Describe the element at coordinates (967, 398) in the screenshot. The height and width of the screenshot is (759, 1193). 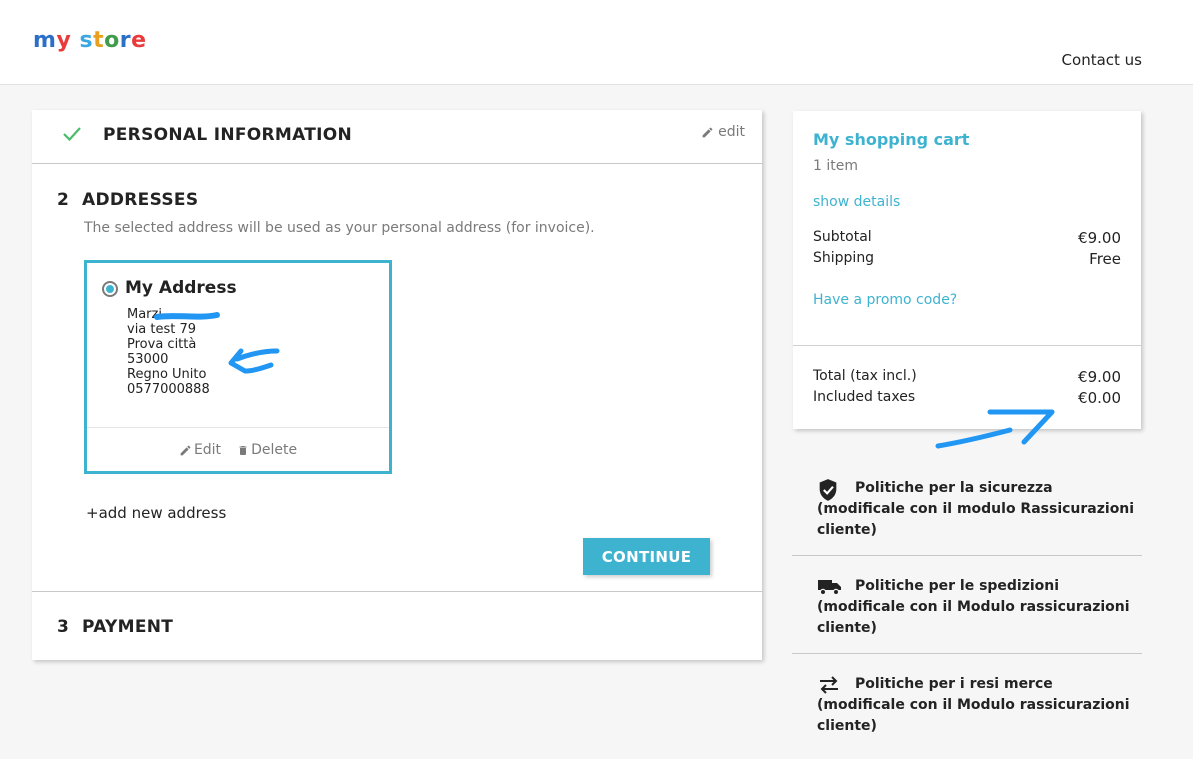
I see `taxes-row: Included taxes €0.00` at that location.